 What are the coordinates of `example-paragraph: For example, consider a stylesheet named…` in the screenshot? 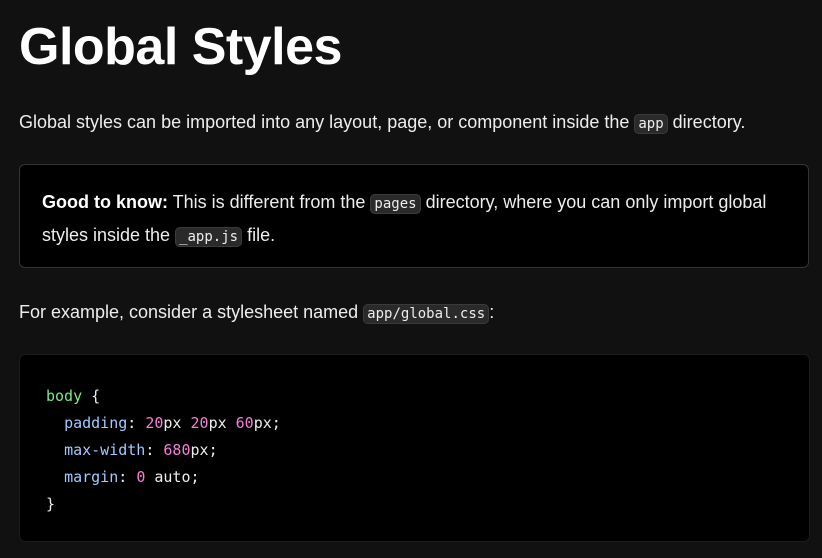 It's located at (256, 313).